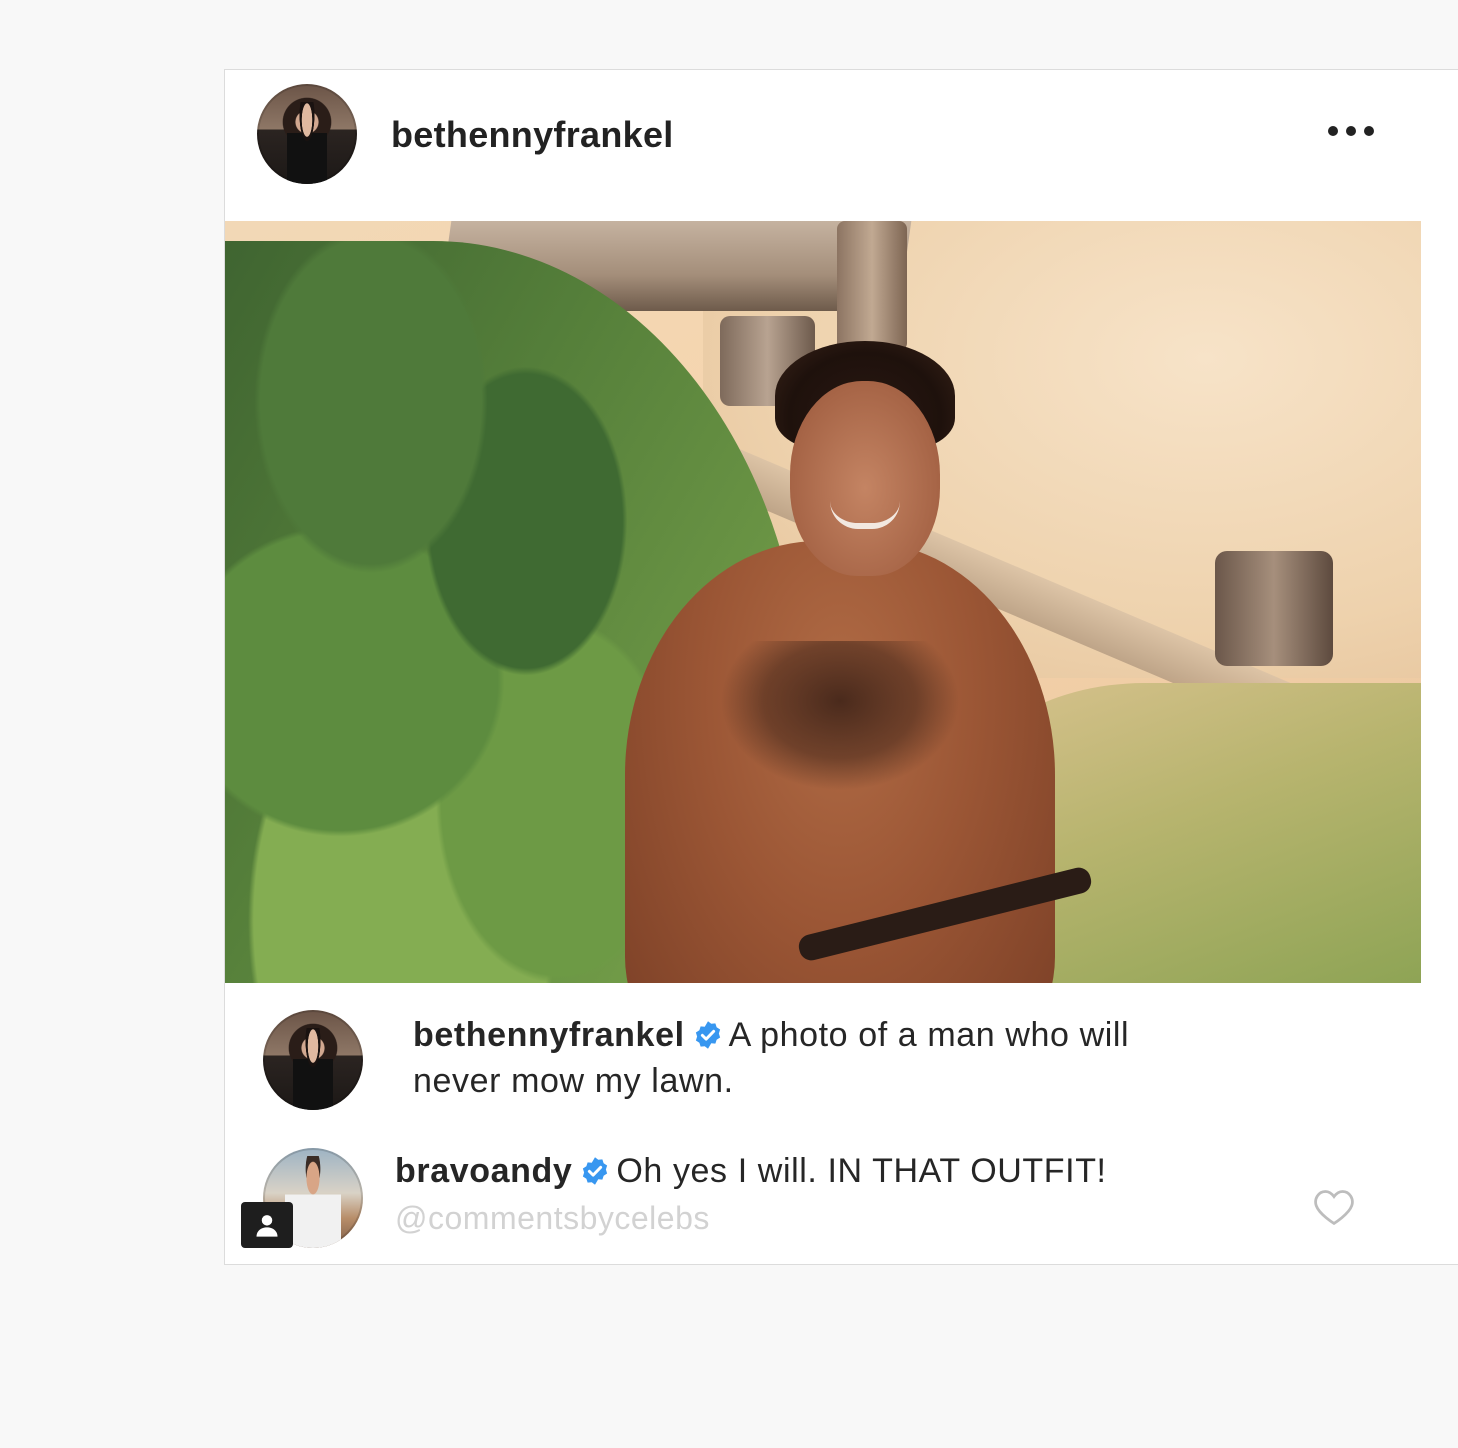 This screenshot has height=1448, width=1458. What do you see at coordinates (532, 135) in the screenshot?
I see `author-username: bethennyfrankel` at bounding box center [532, 135].